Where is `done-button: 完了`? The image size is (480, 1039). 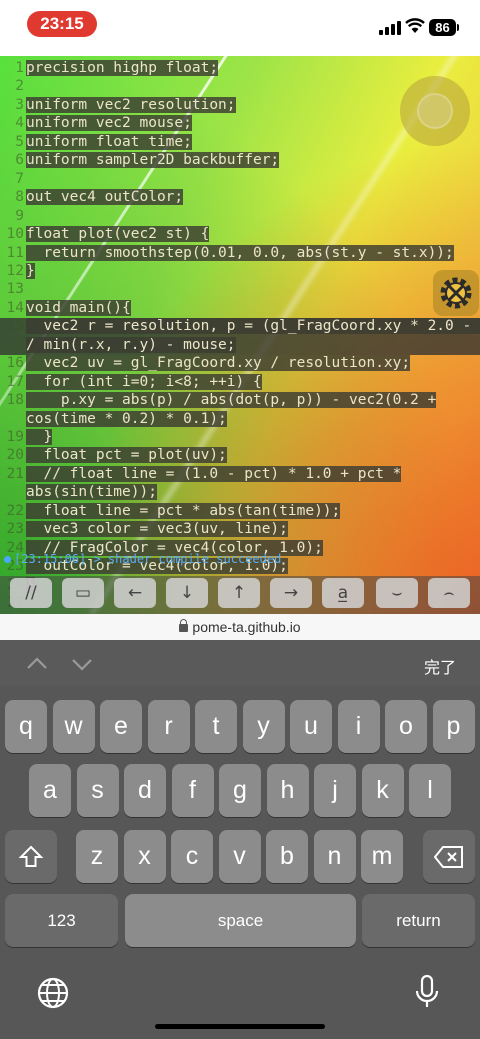
done-button: 完了 is located at coordinates (440, 666).